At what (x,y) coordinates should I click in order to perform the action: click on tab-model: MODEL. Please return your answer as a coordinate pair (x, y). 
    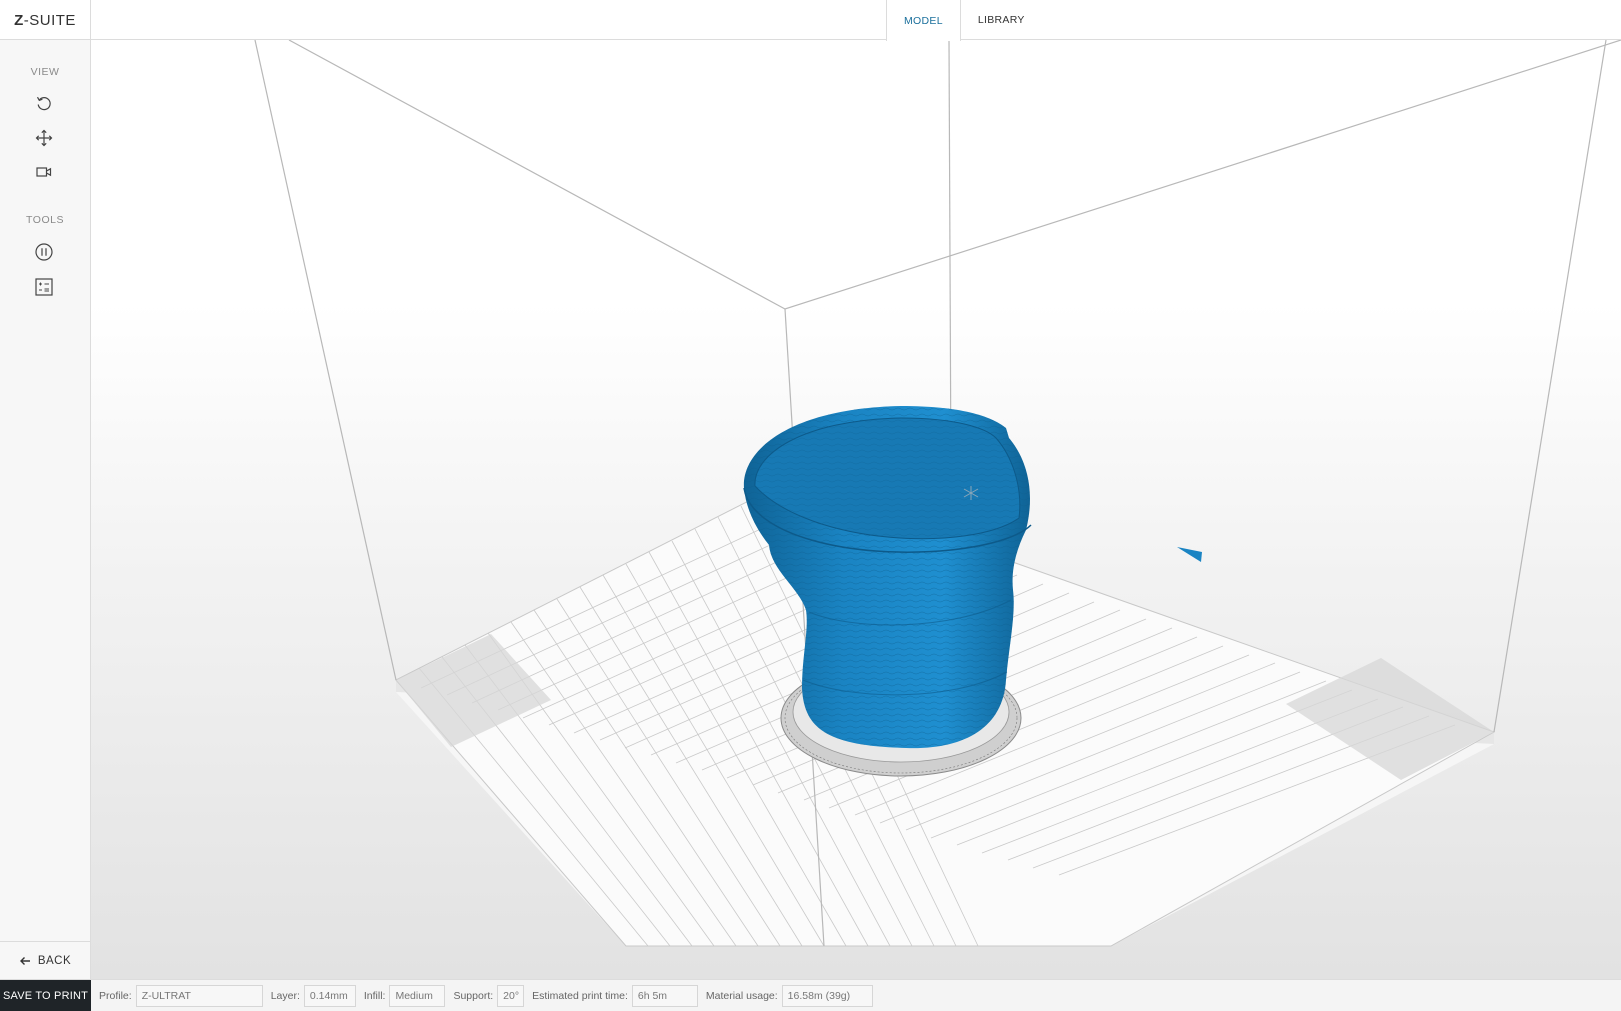
    Looking at the image, I should click on (923, 20).